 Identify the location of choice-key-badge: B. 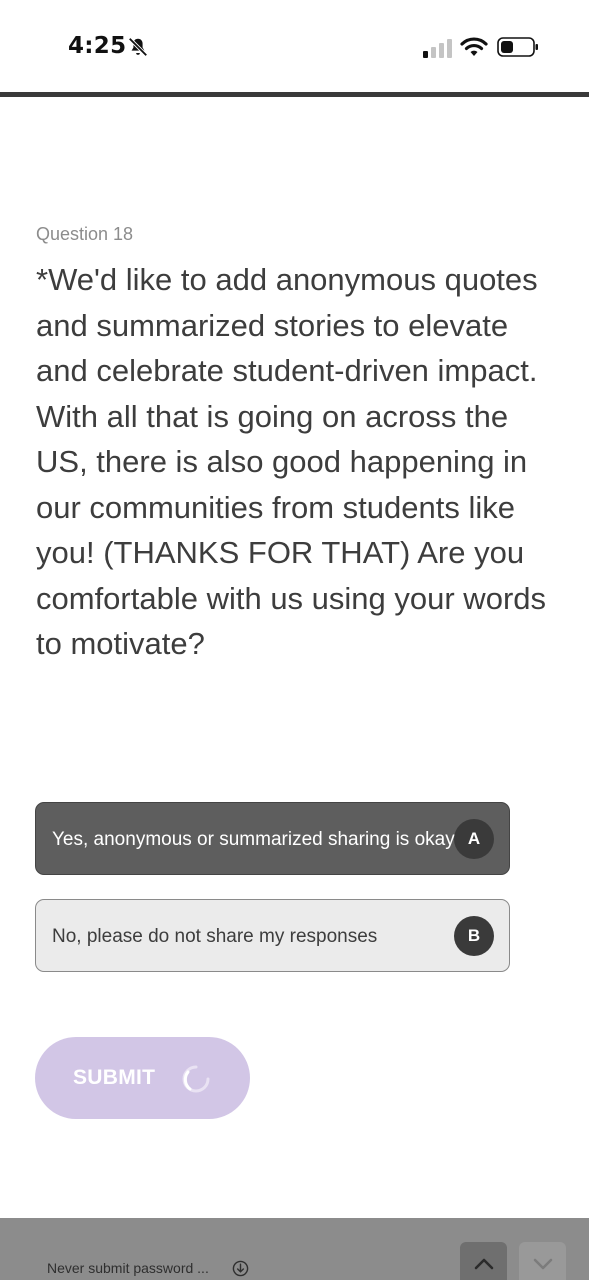
(474, 936).